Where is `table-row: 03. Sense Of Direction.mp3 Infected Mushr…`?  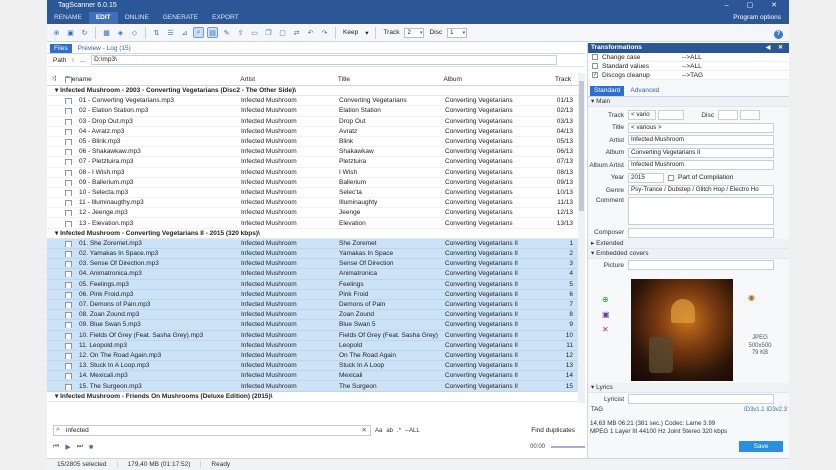 table-row: 03. Sense Of Direction.mp3 Infected Mushr… is located at coordinates (316, 264).